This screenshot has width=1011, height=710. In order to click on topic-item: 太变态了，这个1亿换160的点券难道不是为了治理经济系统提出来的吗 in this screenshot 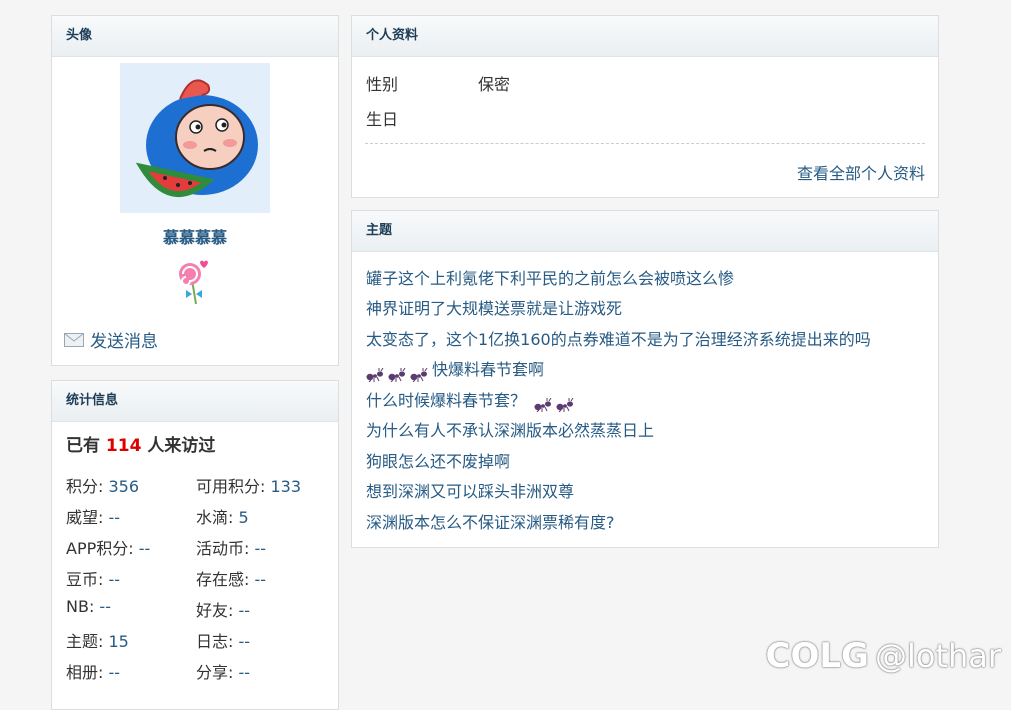, I will do `click(618, 339)`.